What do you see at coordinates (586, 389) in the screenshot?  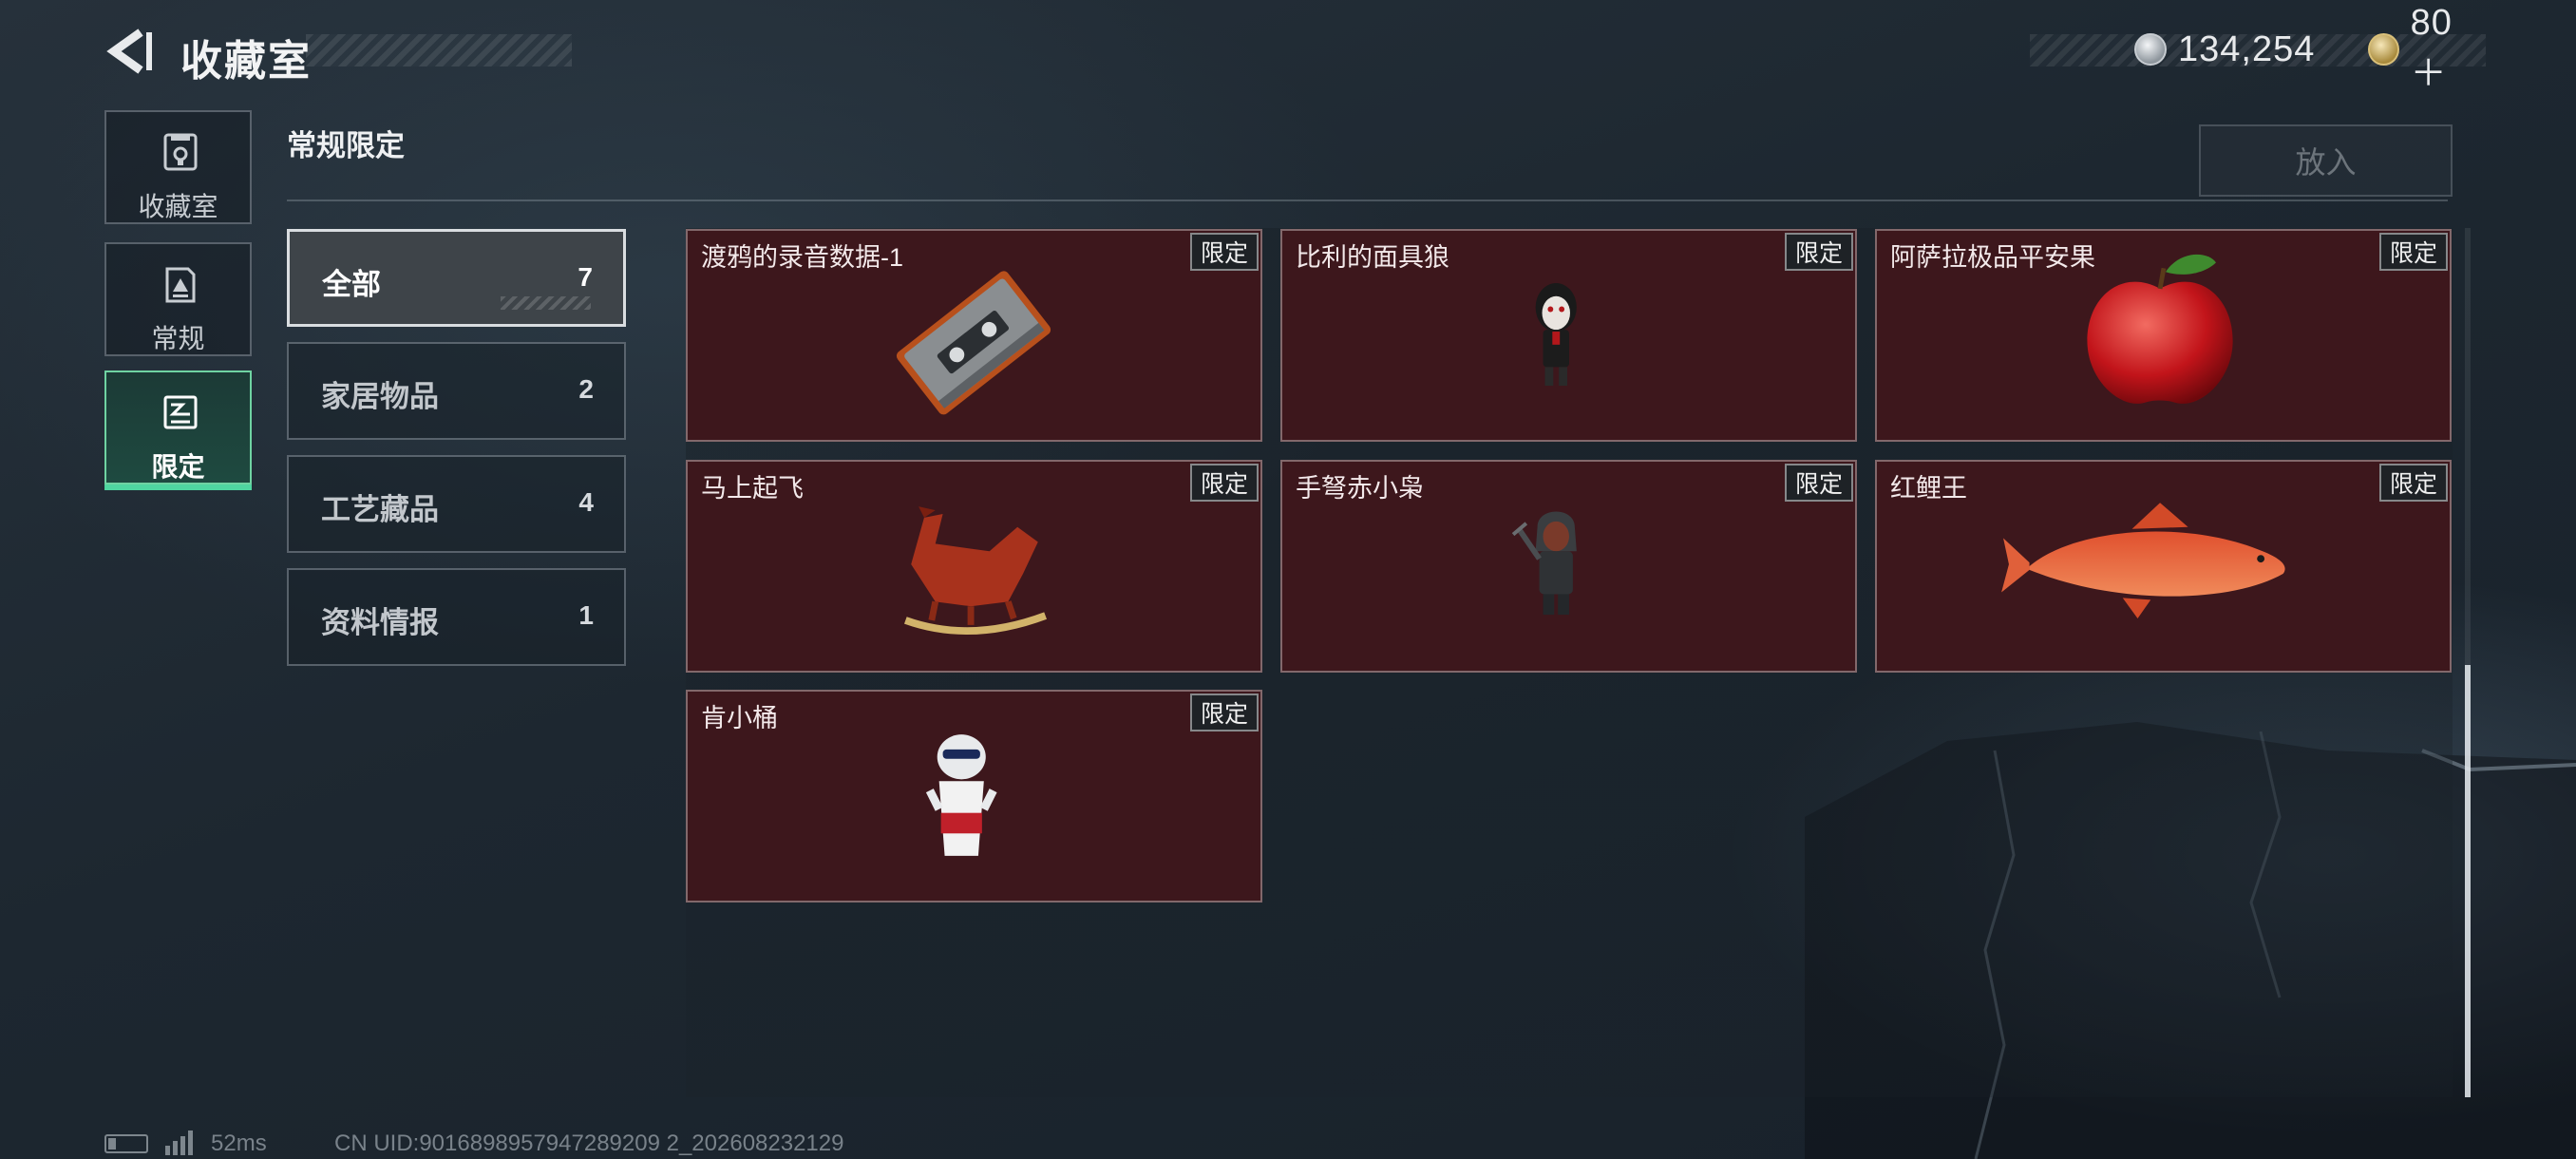 I see `category-count: 2` at bounding box center [586, 389].